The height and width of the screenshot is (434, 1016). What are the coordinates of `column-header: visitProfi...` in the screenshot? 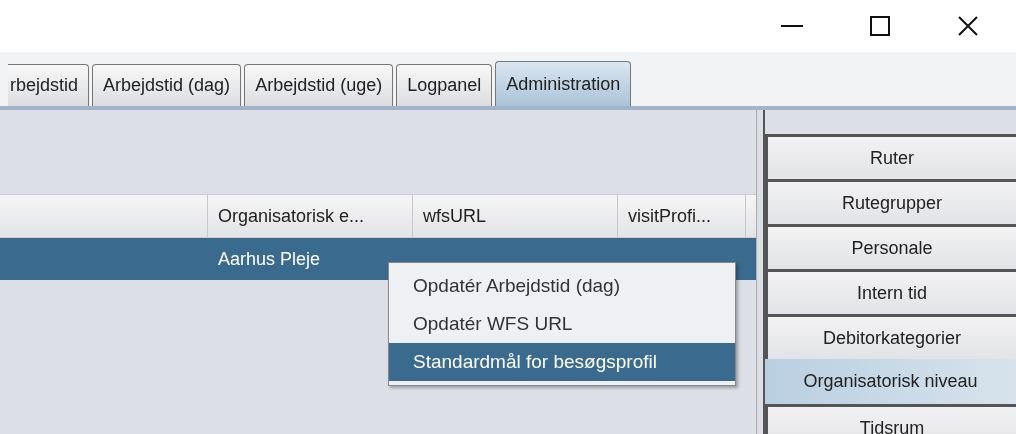 It's located at (682, 216).